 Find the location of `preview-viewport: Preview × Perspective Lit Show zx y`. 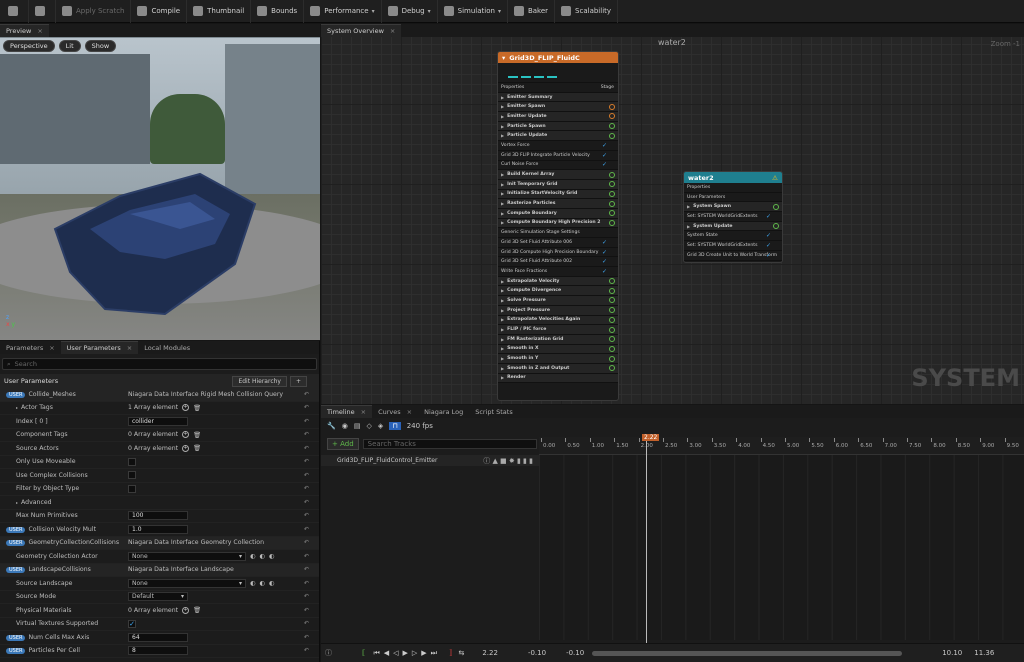

preview-viewport: Preview × Perspective Lit Show zx y is located at coordinates (160, 182).